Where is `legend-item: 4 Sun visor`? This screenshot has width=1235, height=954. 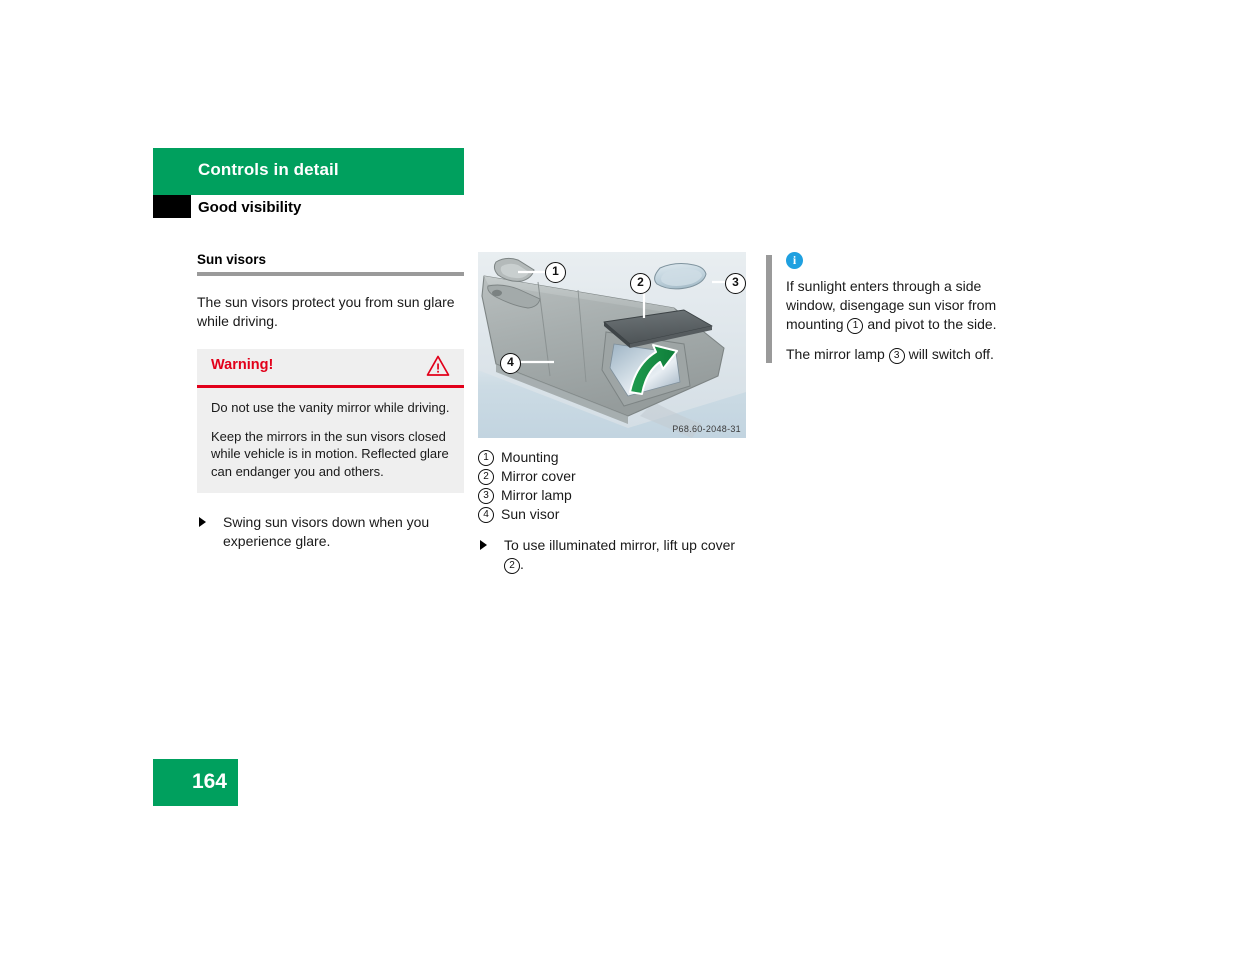
legend-item: 4 Sun visor is located at coordinates (613, 514).